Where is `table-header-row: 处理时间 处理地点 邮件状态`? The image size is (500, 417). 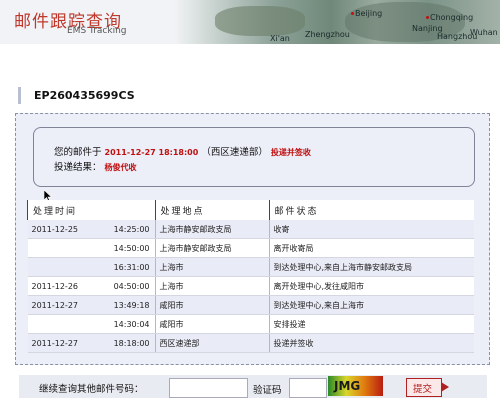
table-header-row: 处理时间 处理地点 邮件状态 is located at coordinates (250, 210).